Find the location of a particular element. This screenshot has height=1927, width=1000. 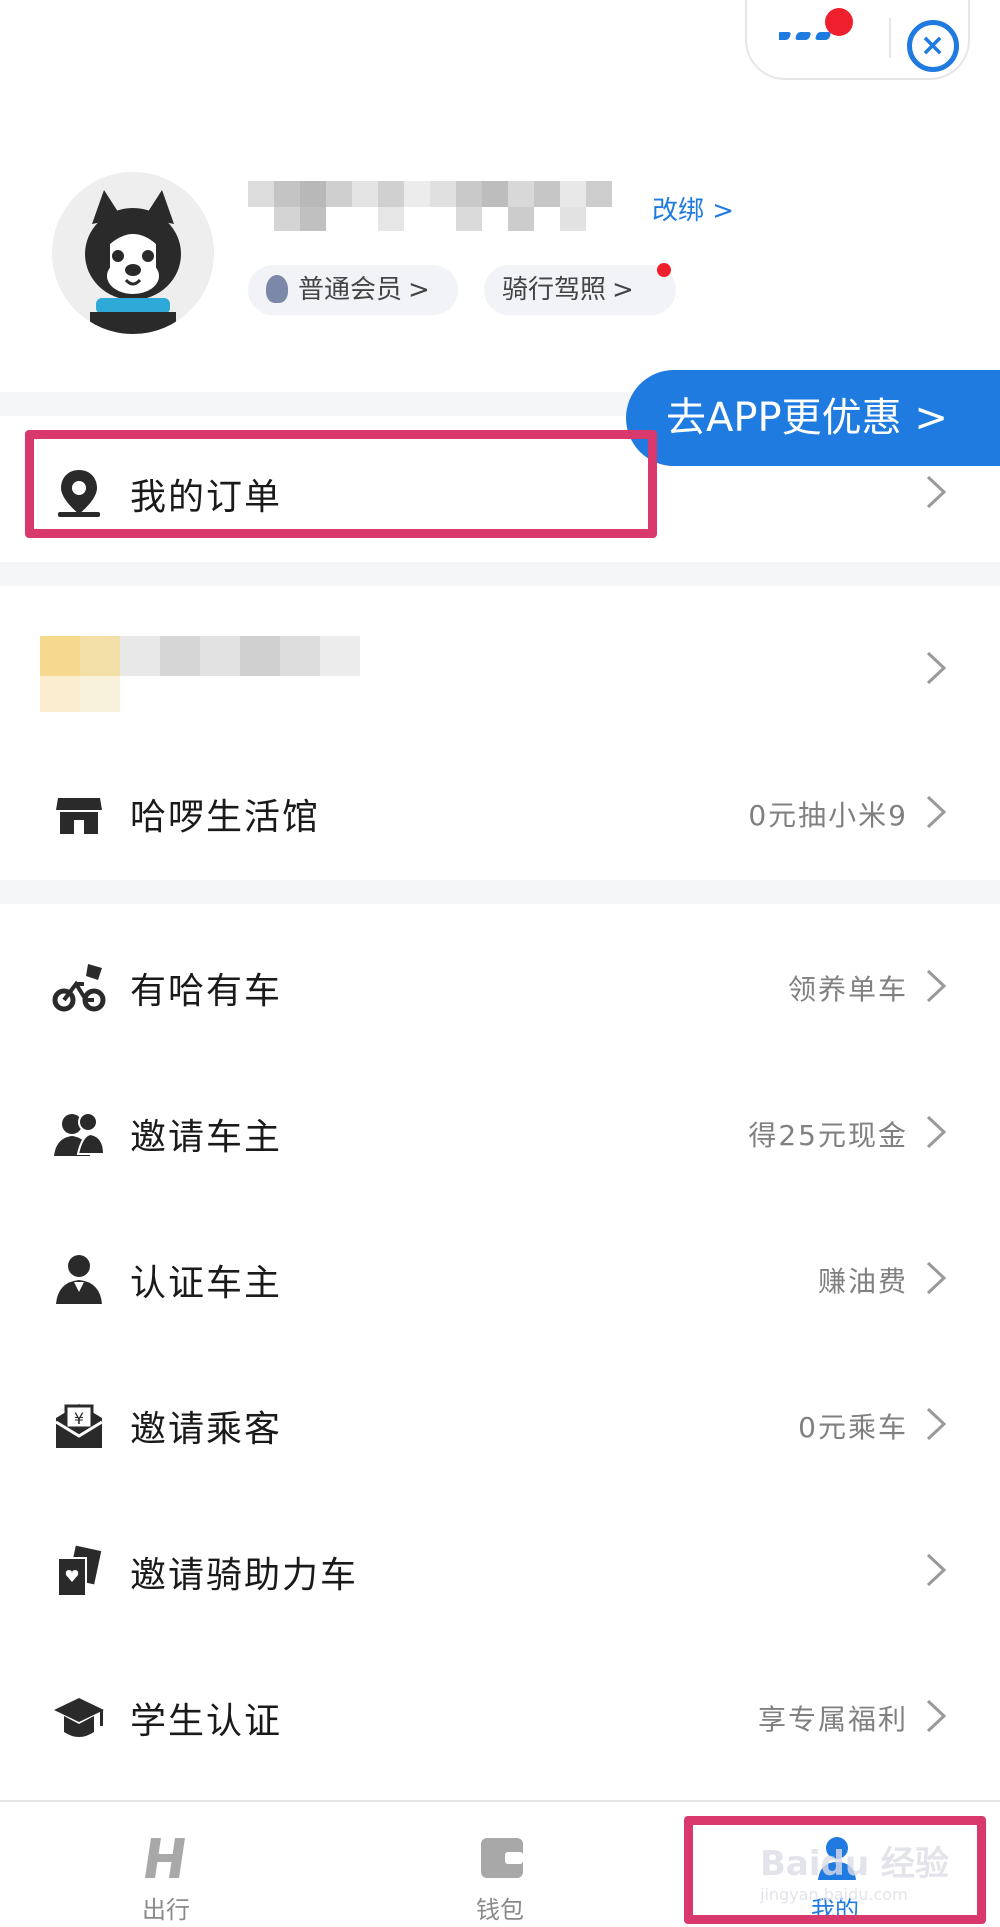

menu-item-label: 邀请车主 is located at coordinates (206, 1137).